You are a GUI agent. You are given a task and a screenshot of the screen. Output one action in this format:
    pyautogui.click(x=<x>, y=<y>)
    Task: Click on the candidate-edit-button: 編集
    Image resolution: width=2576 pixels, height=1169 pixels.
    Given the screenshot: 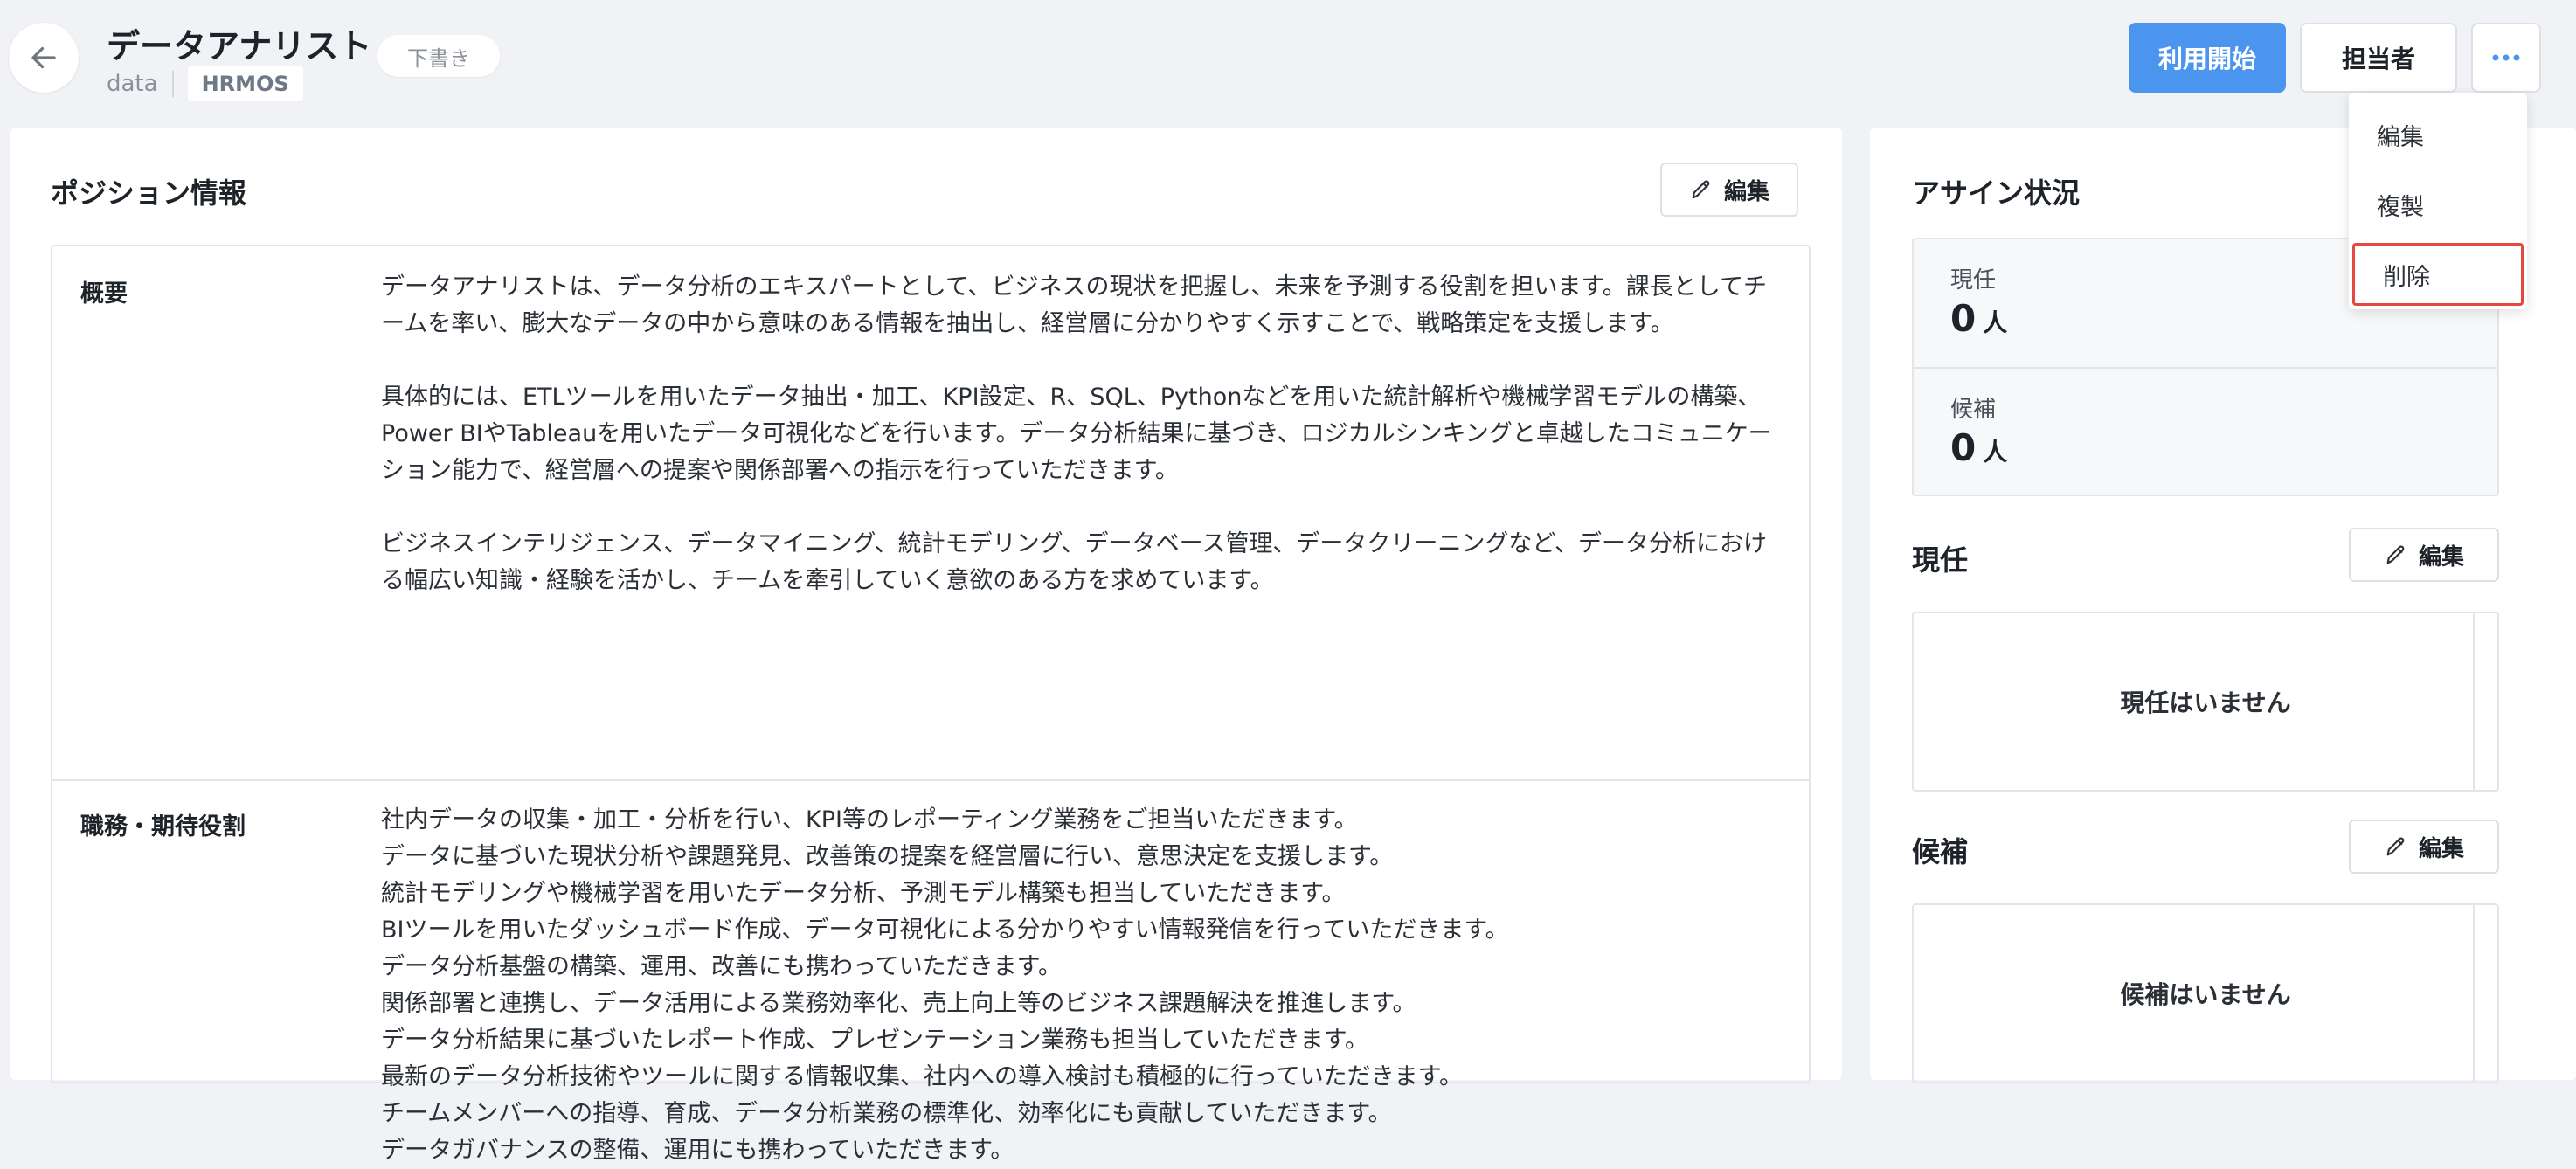 What is the action you would take?
    pyautogui.click(x=2424, y=847)
    